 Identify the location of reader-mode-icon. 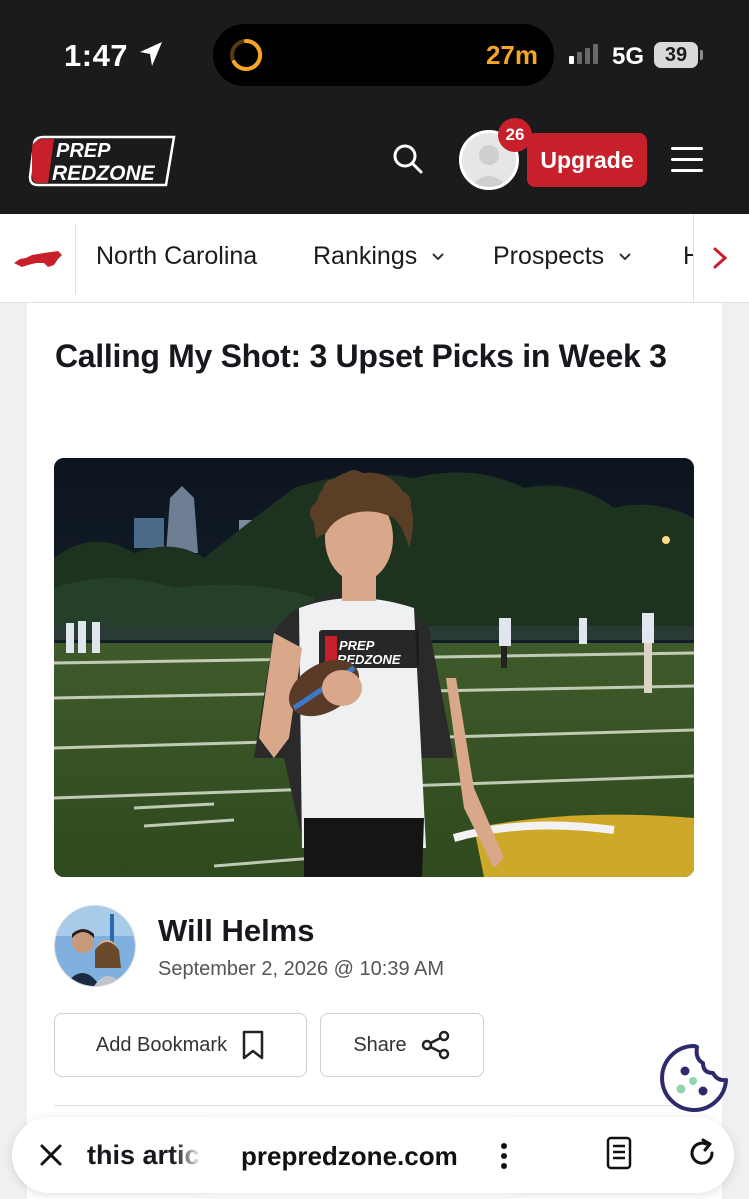
(619, 1153).